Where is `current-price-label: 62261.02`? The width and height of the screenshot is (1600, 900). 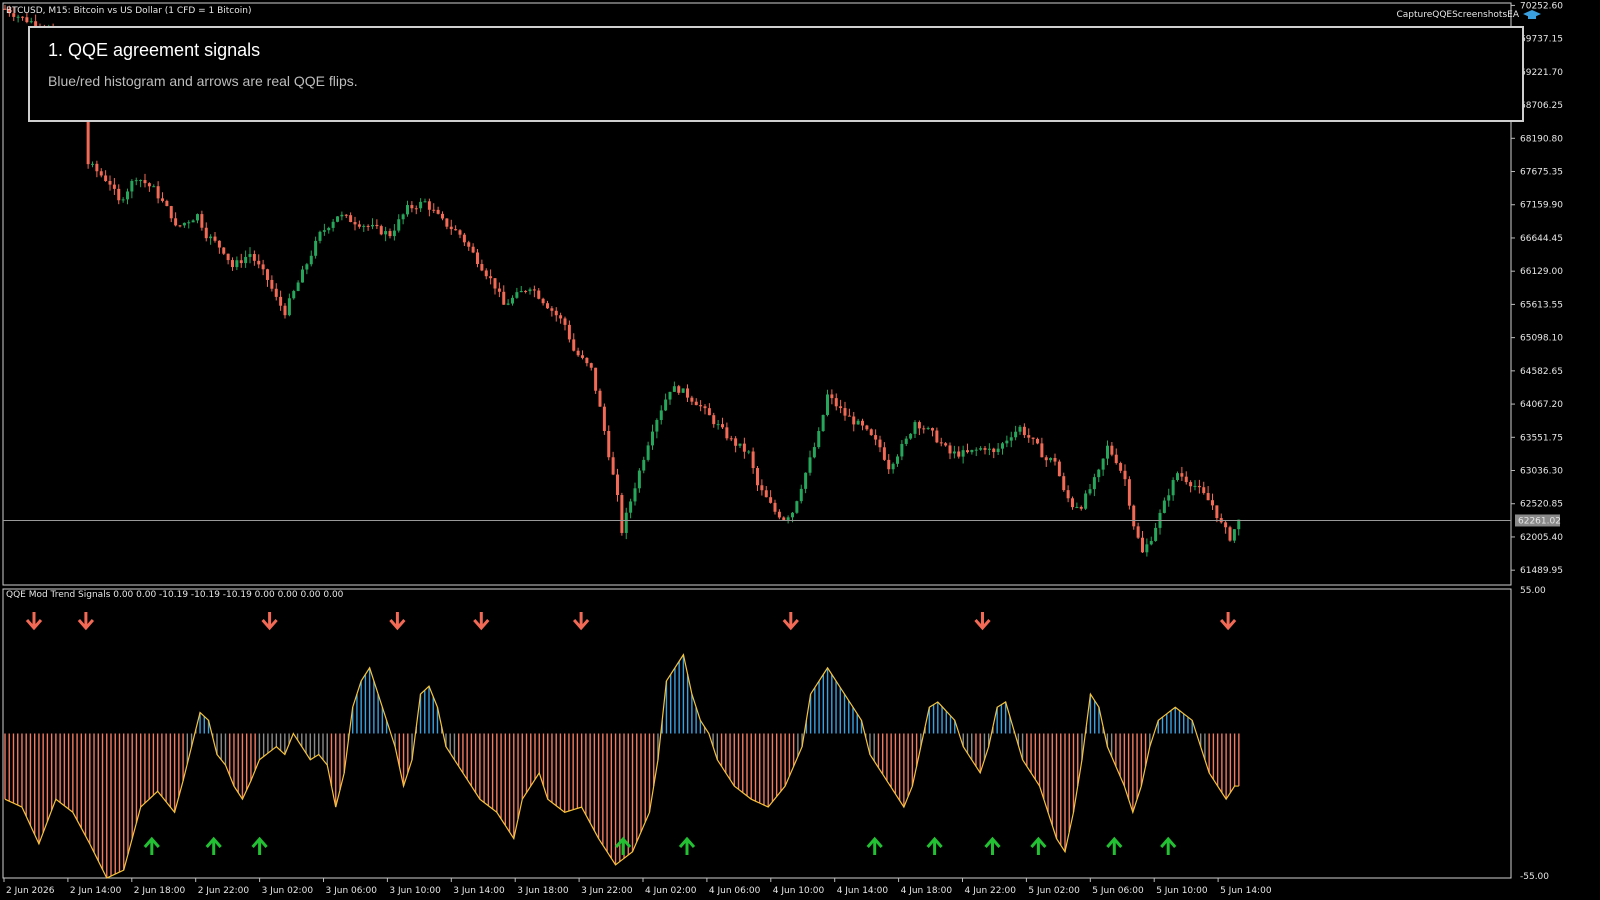 current-price-label: 62261.02 is located at coordinates (1539, 521).